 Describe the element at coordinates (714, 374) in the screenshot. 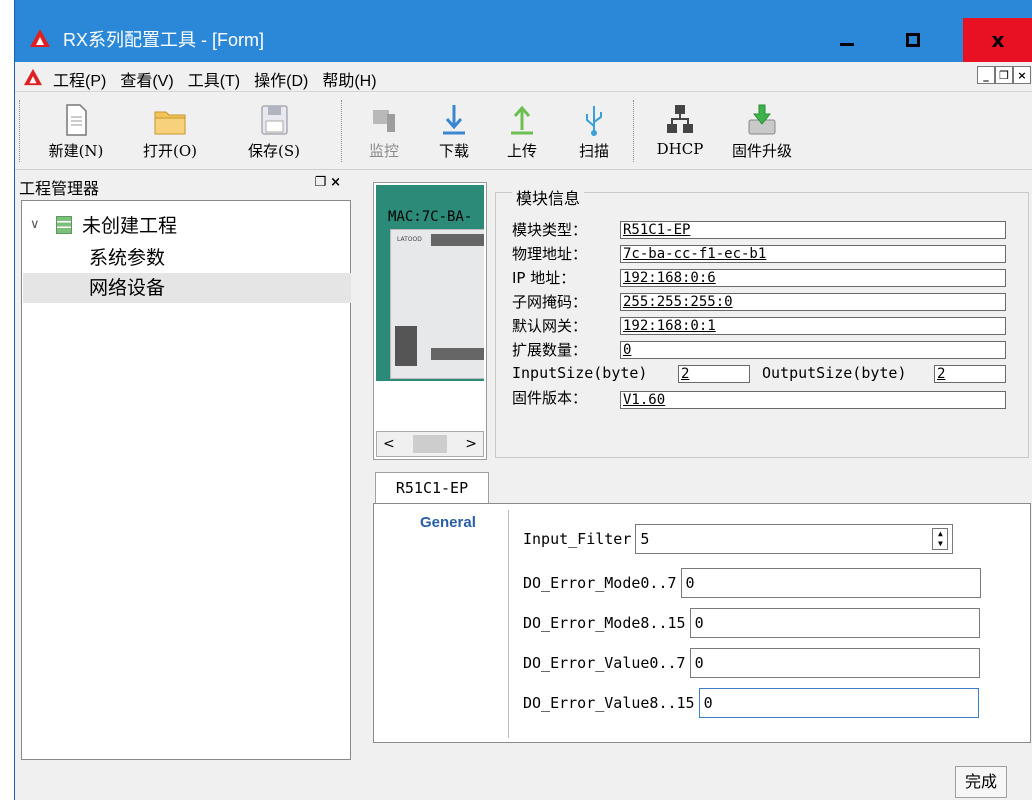

I see `input-size-value: 2` at that location.